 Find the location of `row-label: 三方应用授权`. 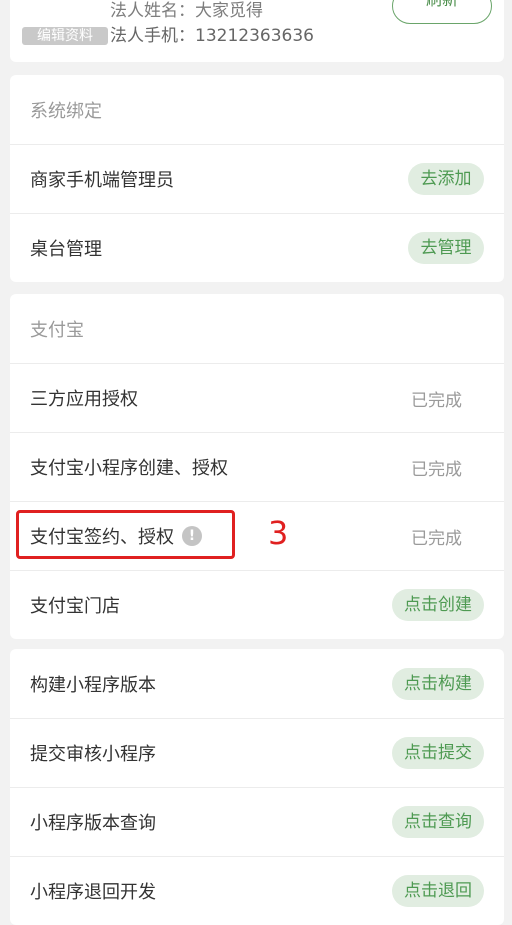

row-label: 三方应用授权 is located at coordinates (84, 399).